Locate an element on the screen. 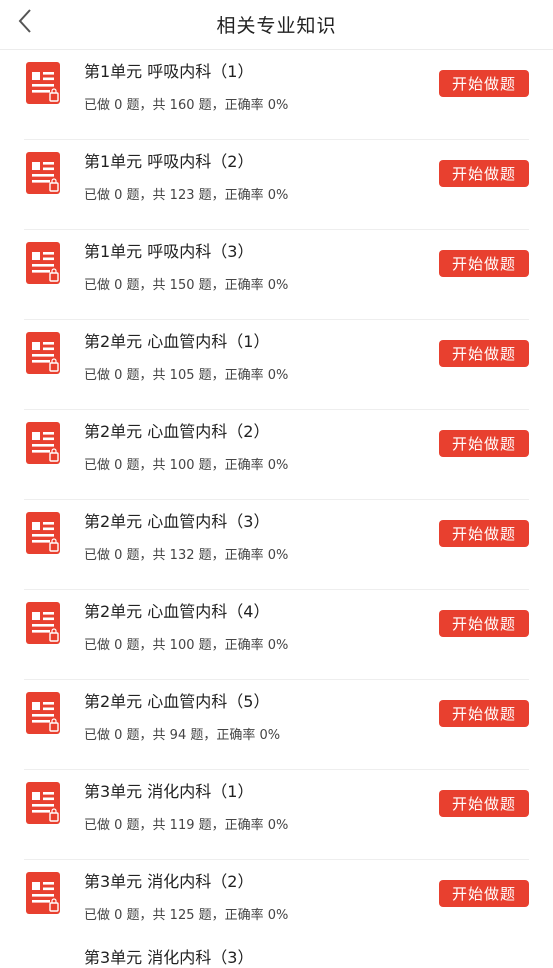 This screenshot has width=553, height=968. list-item: 第2单元 心血管内科（5） 已做 0 题，共 94 题，正确率 0% 开始做题 is located at coordinates (276, 725).